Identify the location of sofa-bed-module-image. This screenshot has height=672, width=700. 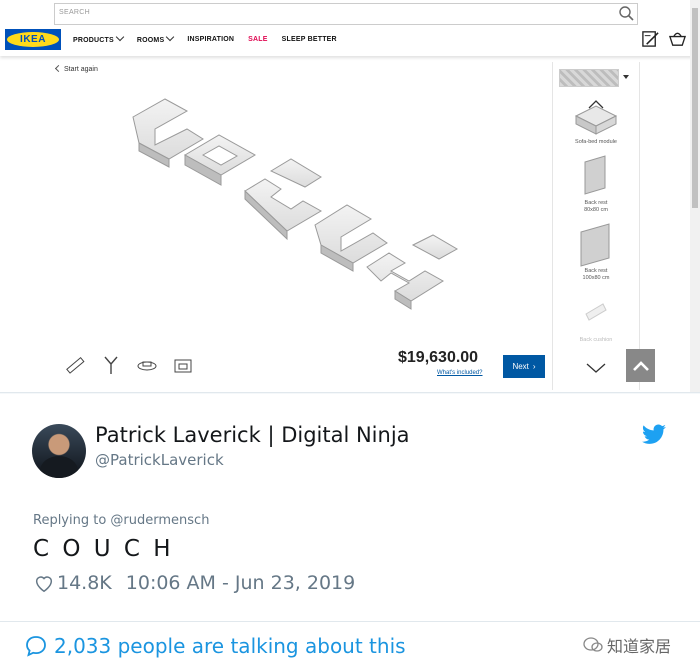
(596, 116).